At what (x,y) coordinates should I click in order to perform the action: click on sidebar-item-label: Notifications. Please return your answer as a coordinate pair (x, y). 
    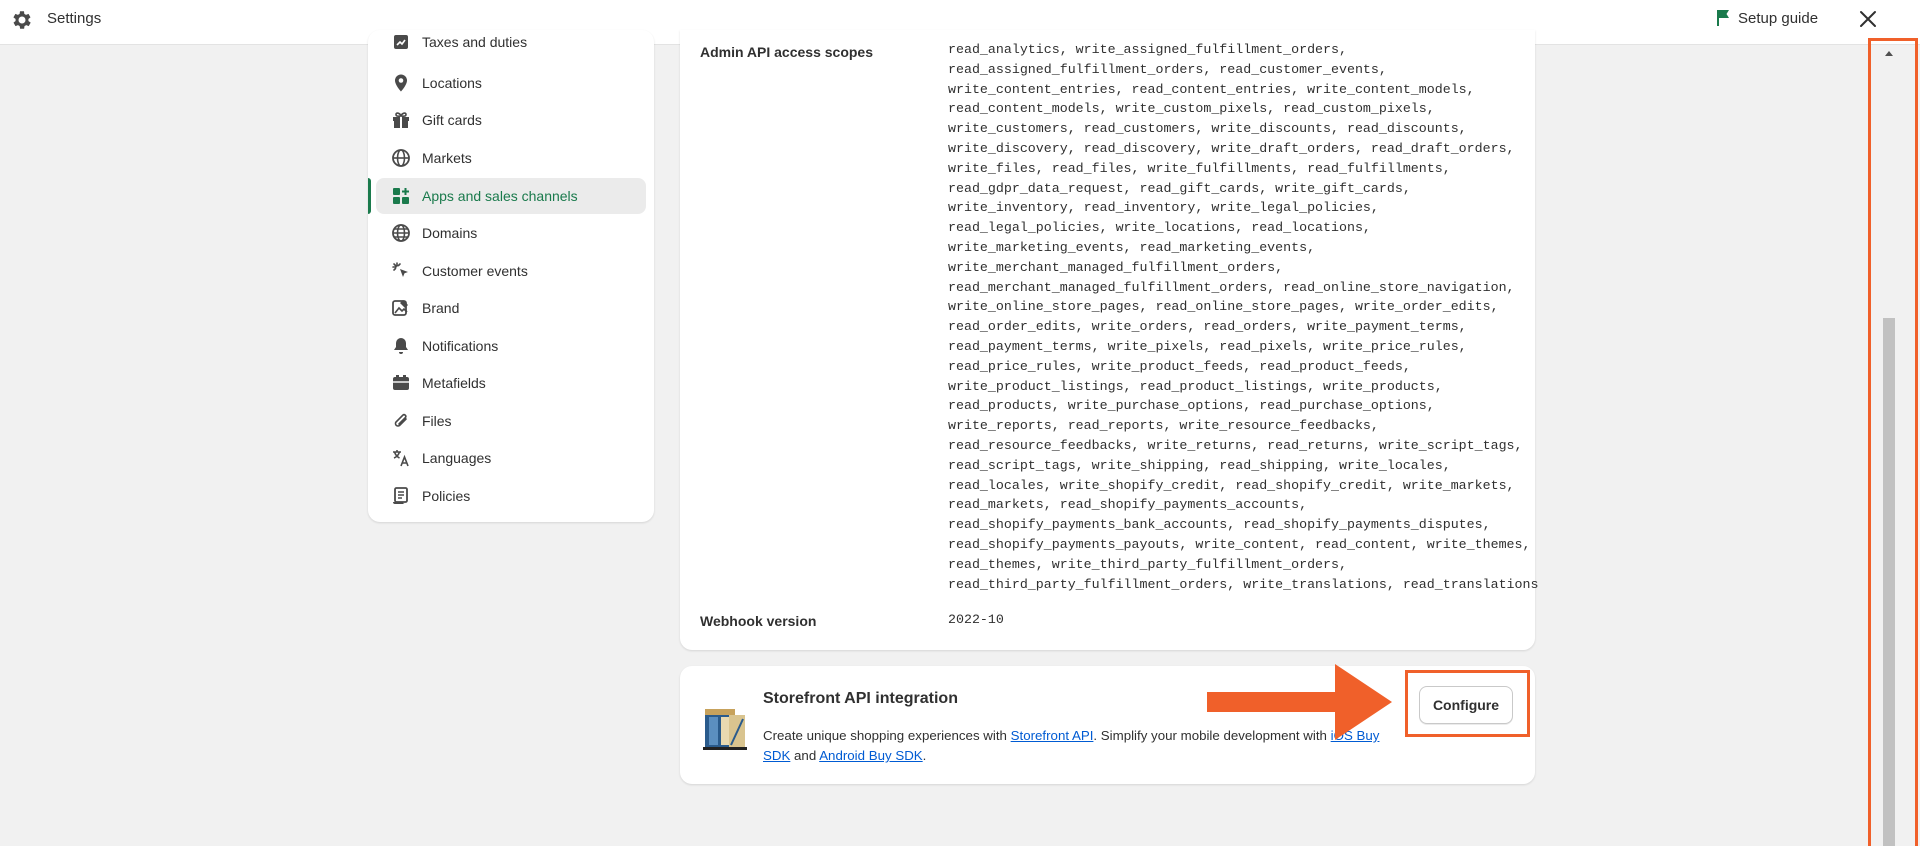
    Looking at the image, I should click on (460, 346).